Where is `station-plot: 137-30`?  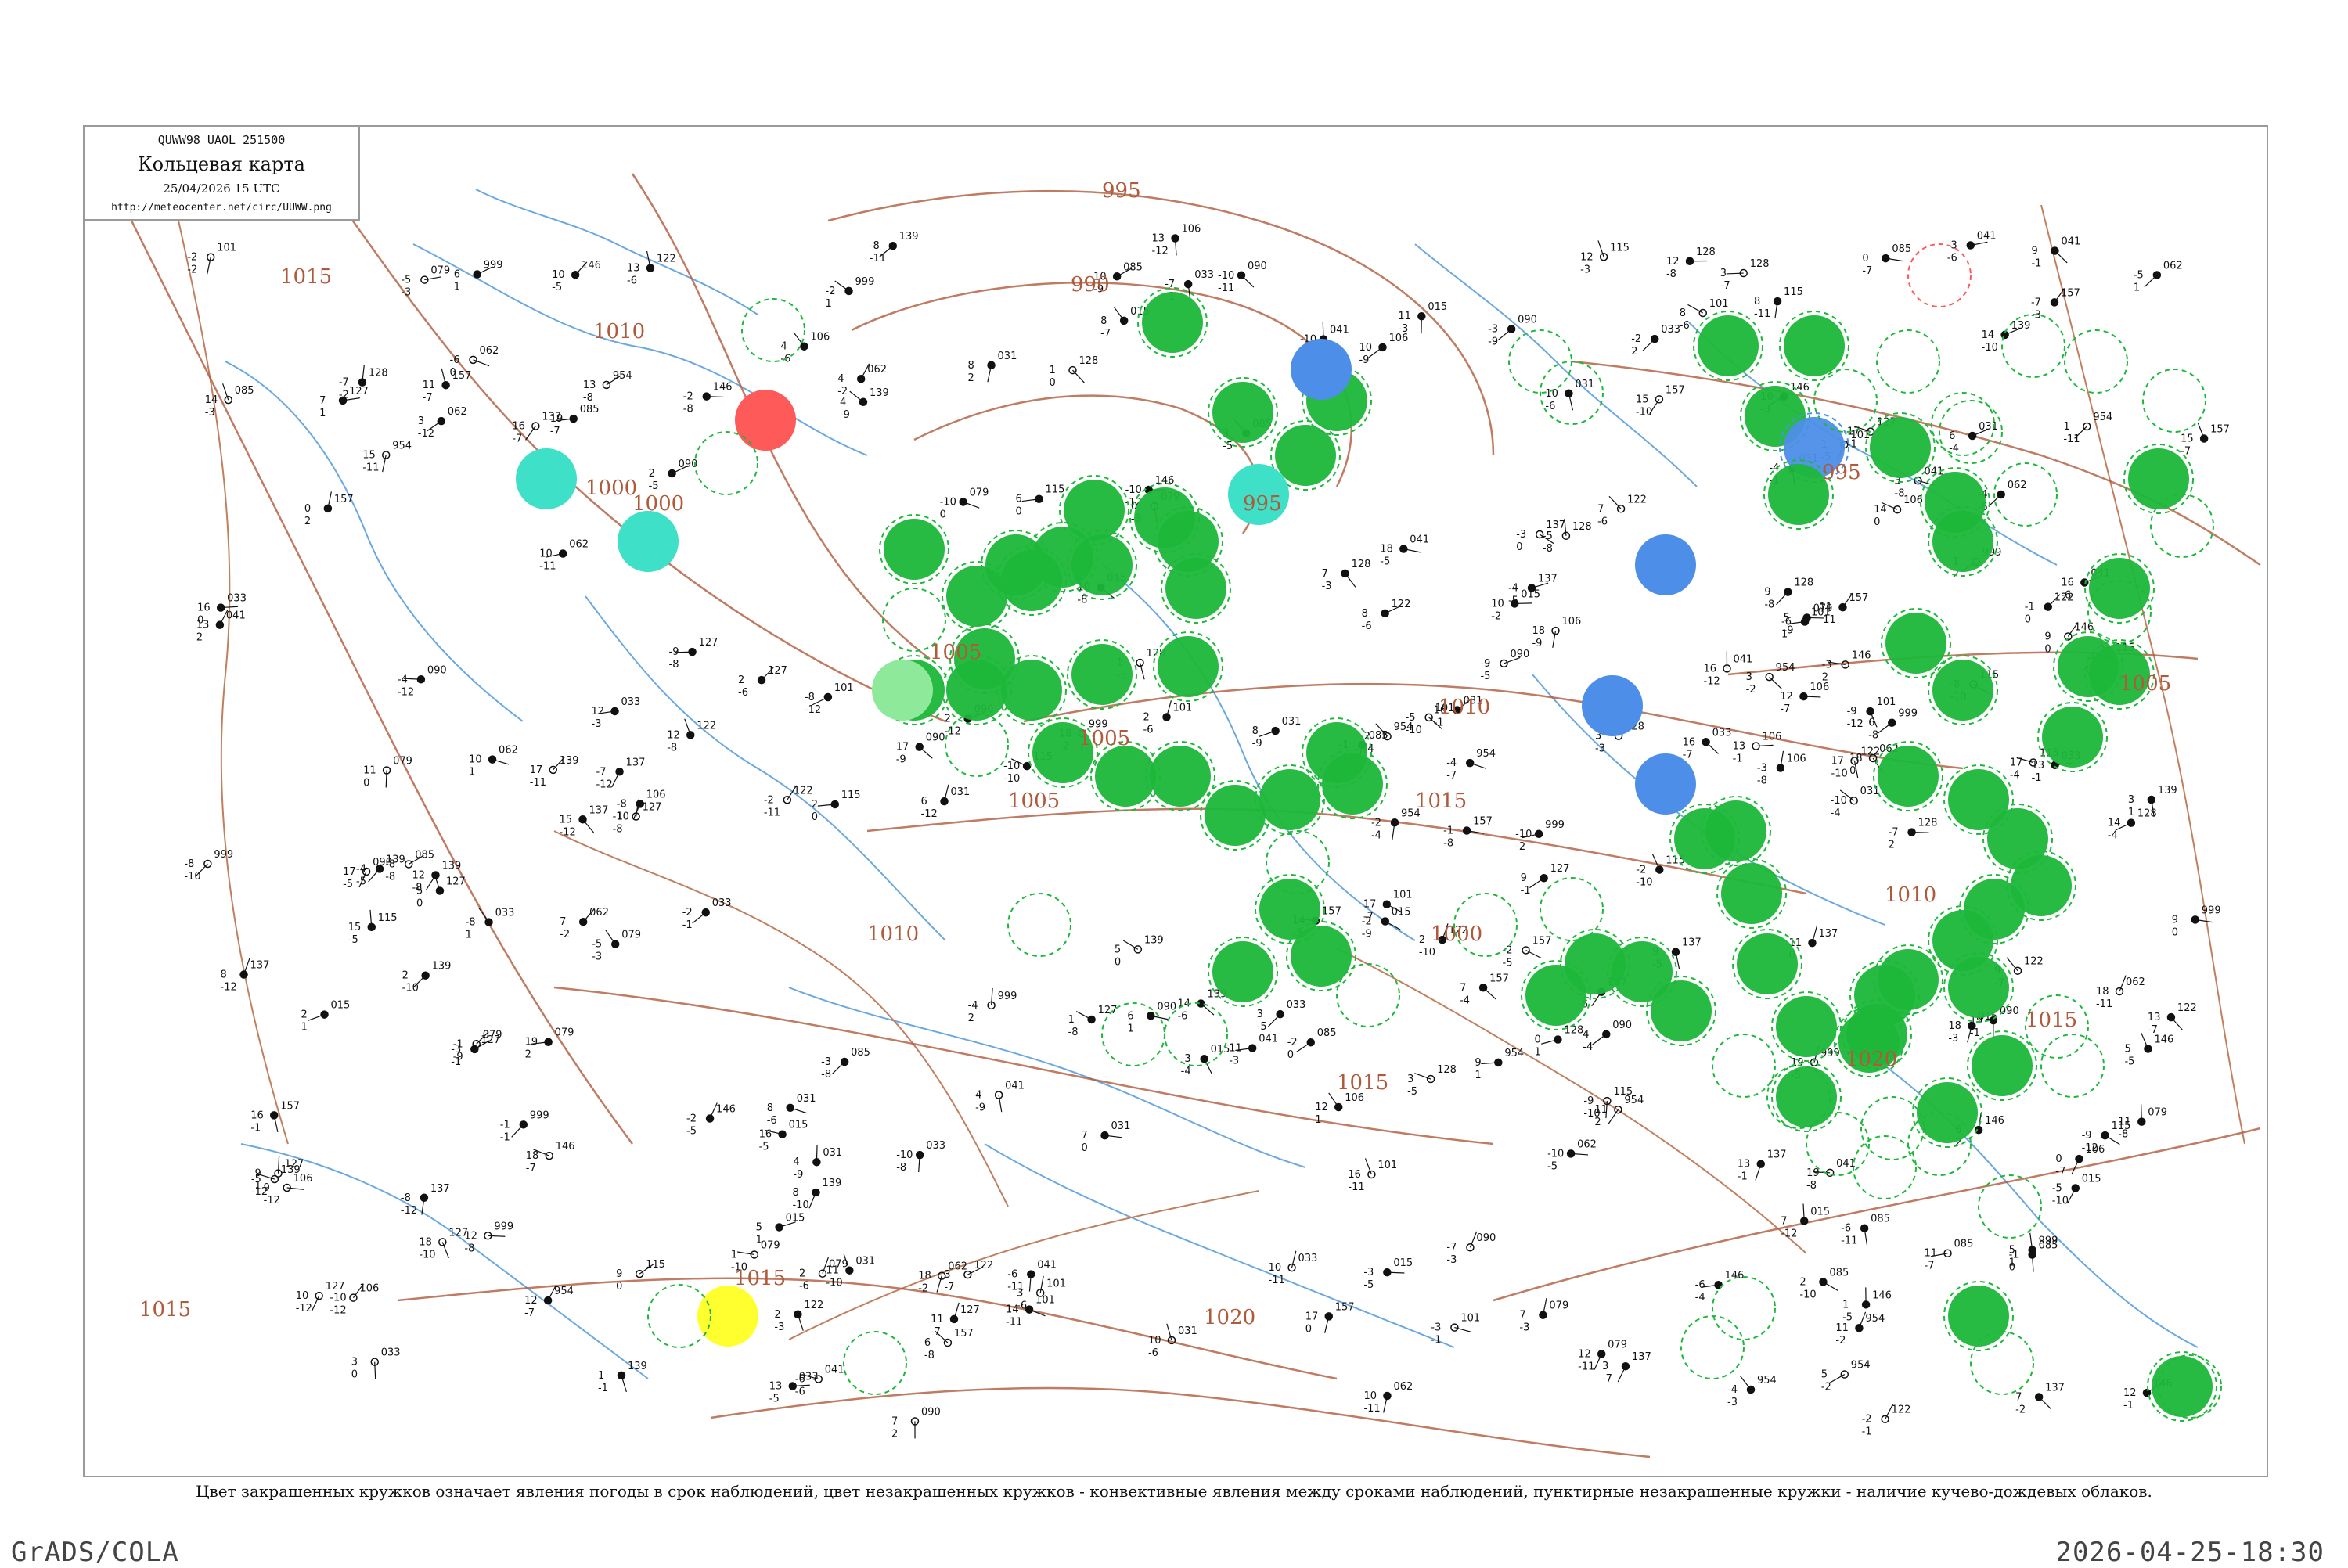 station-plot: 137-30 is located at coordinates (1540, 536).